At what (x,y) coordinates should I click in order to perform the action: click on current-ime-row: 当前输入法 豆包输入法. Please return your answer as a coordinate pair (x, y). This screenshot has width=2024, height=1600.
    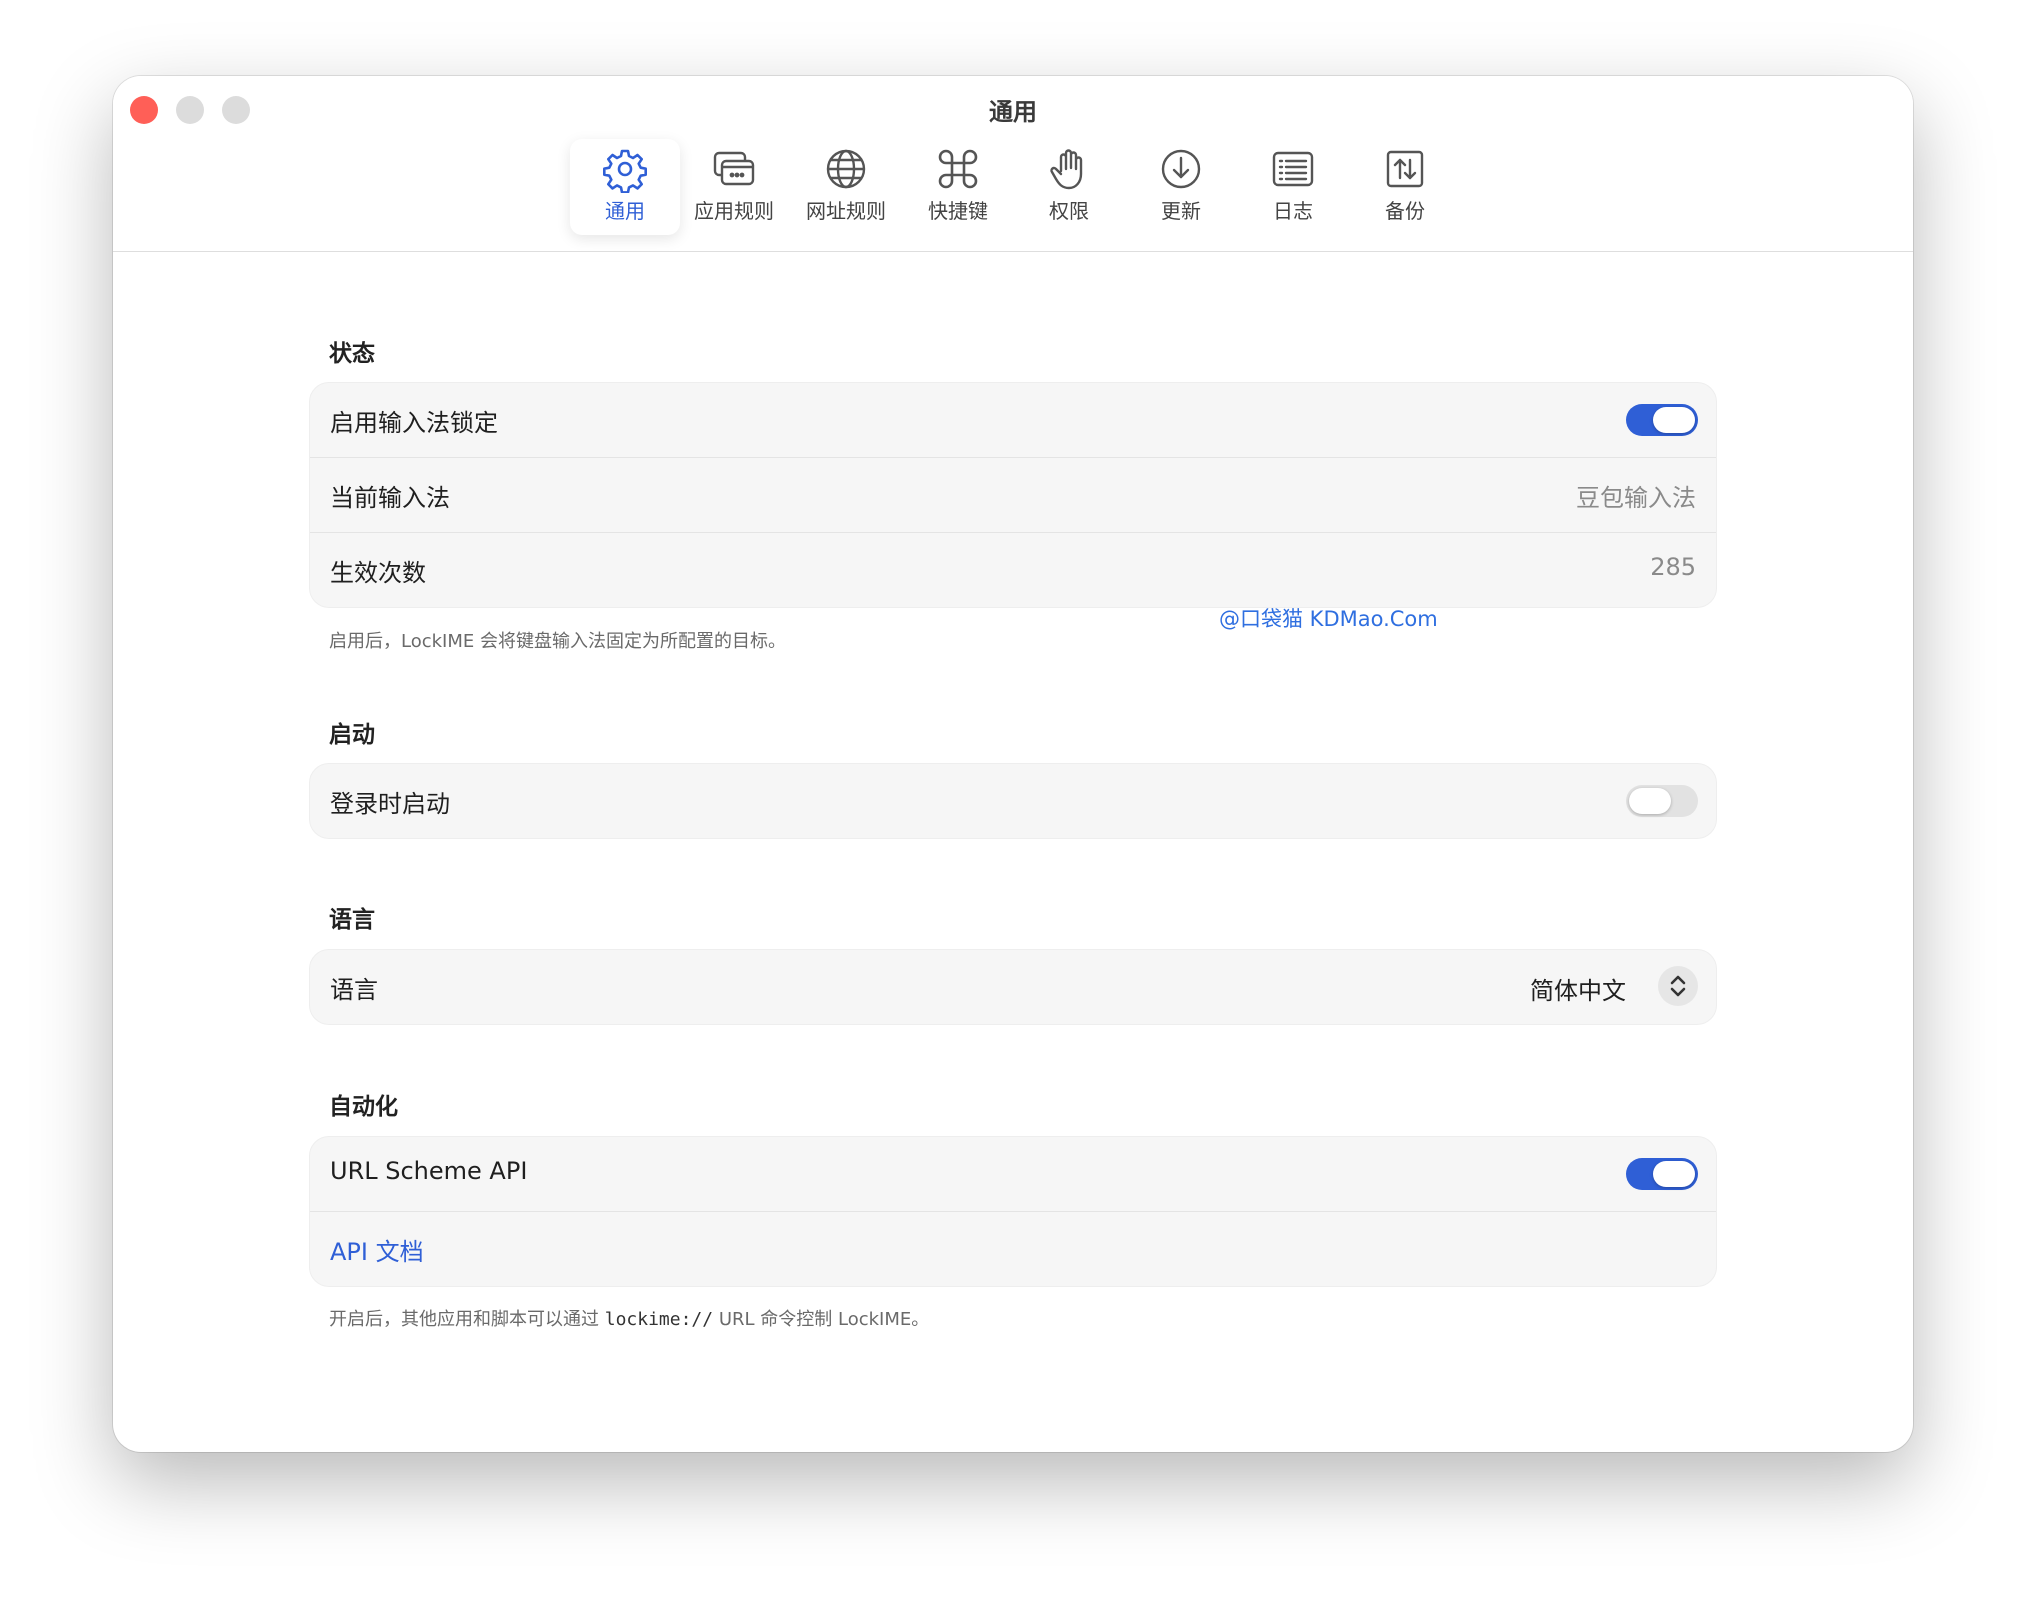
    Looking at the image, I should click on (1013, 495).